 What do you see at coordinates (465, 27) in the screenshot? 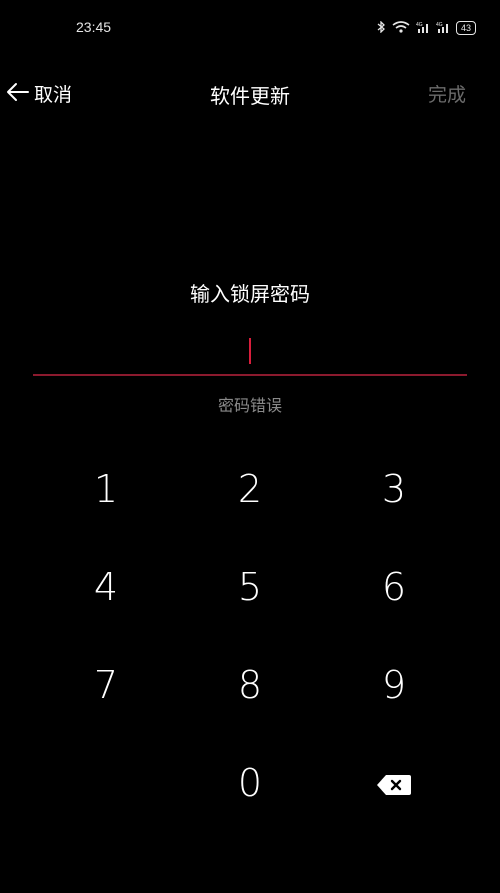
I see `battery-icon: 43` at bounding box center [465, 27].